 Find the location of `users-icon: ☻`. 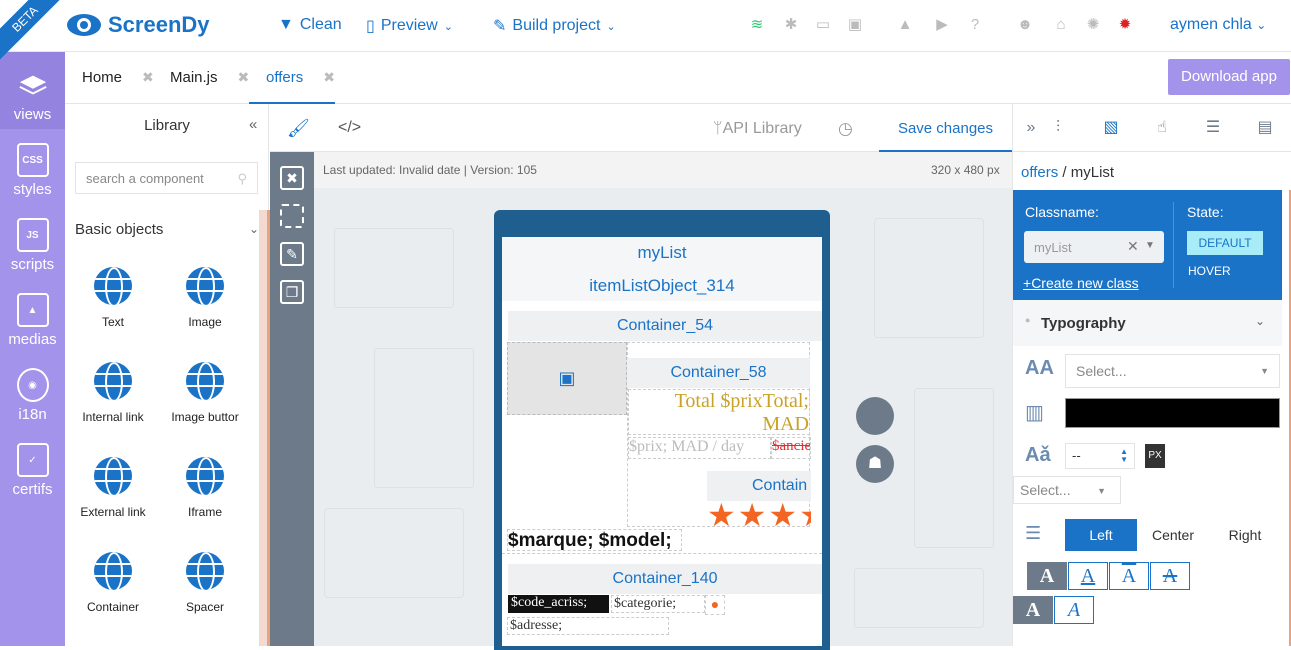

users-icon: ☻ is located at coordinates (1025, 25).